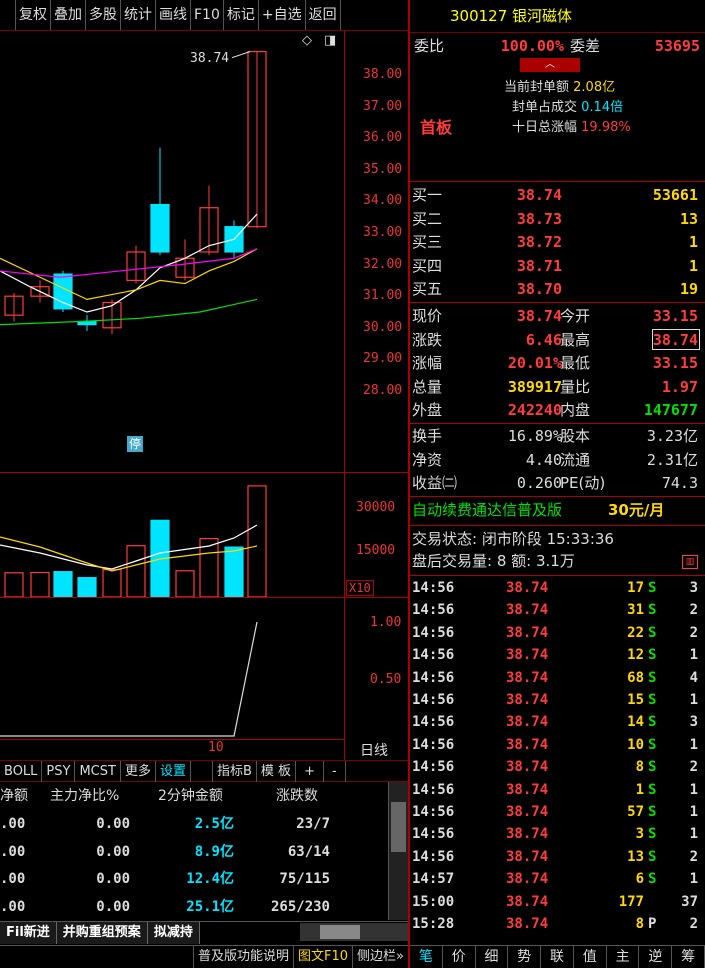  Describe the element at coordinates (194, 852) in the screenshot. I see `fund-row: .00 0.00 8.9亿 63/14` at that location.